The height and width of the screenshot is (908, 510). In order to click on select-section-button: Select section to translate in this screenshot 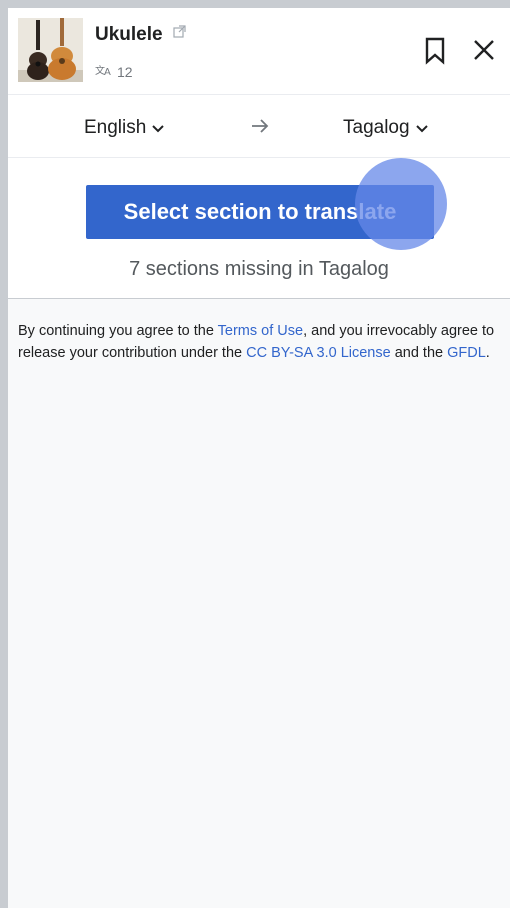, I will do `click(260, 212)`.